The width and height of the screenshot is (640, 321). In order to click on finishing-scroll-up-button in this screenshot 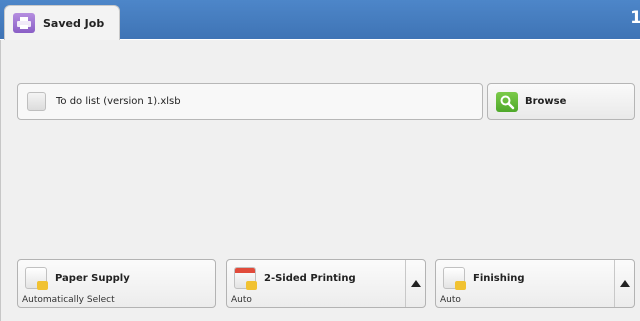, I will do `click(624, 283)`.